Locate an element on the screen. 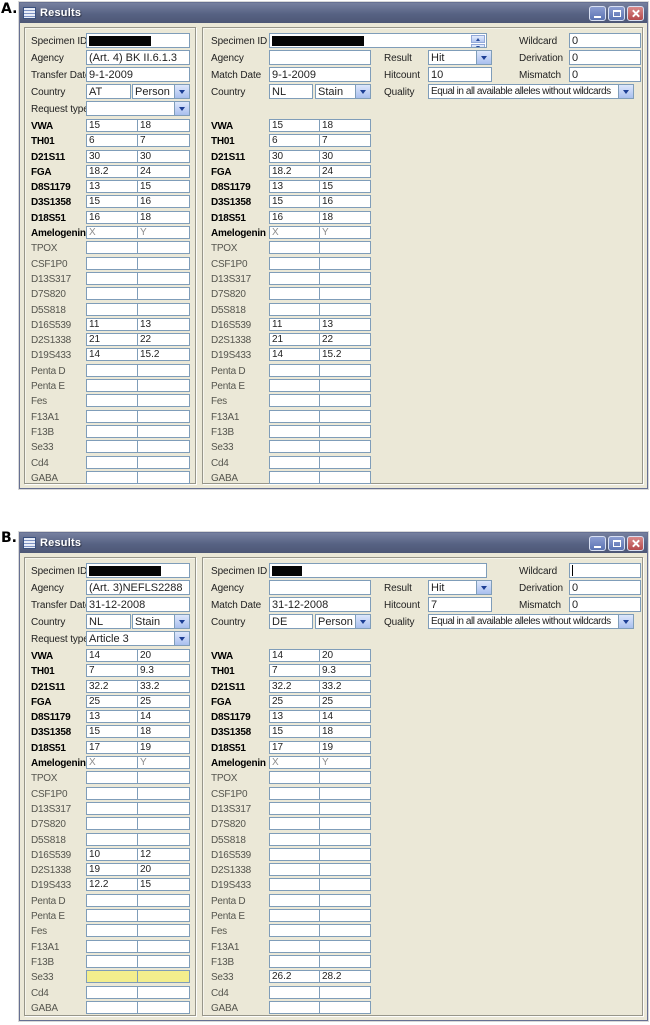 The image size is (650, 1025). hitcount-input: 10 is located at coordinates (460, 74).